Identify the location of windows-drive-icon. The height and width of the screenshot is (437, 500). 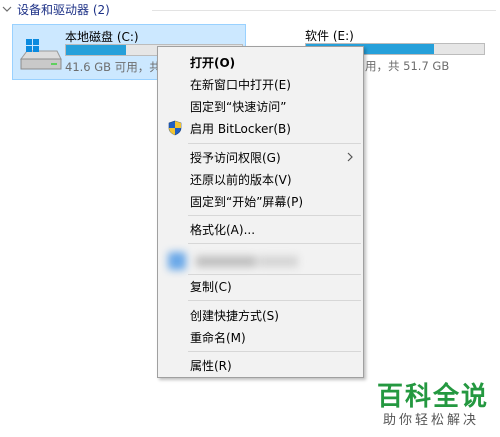
(41, 54).